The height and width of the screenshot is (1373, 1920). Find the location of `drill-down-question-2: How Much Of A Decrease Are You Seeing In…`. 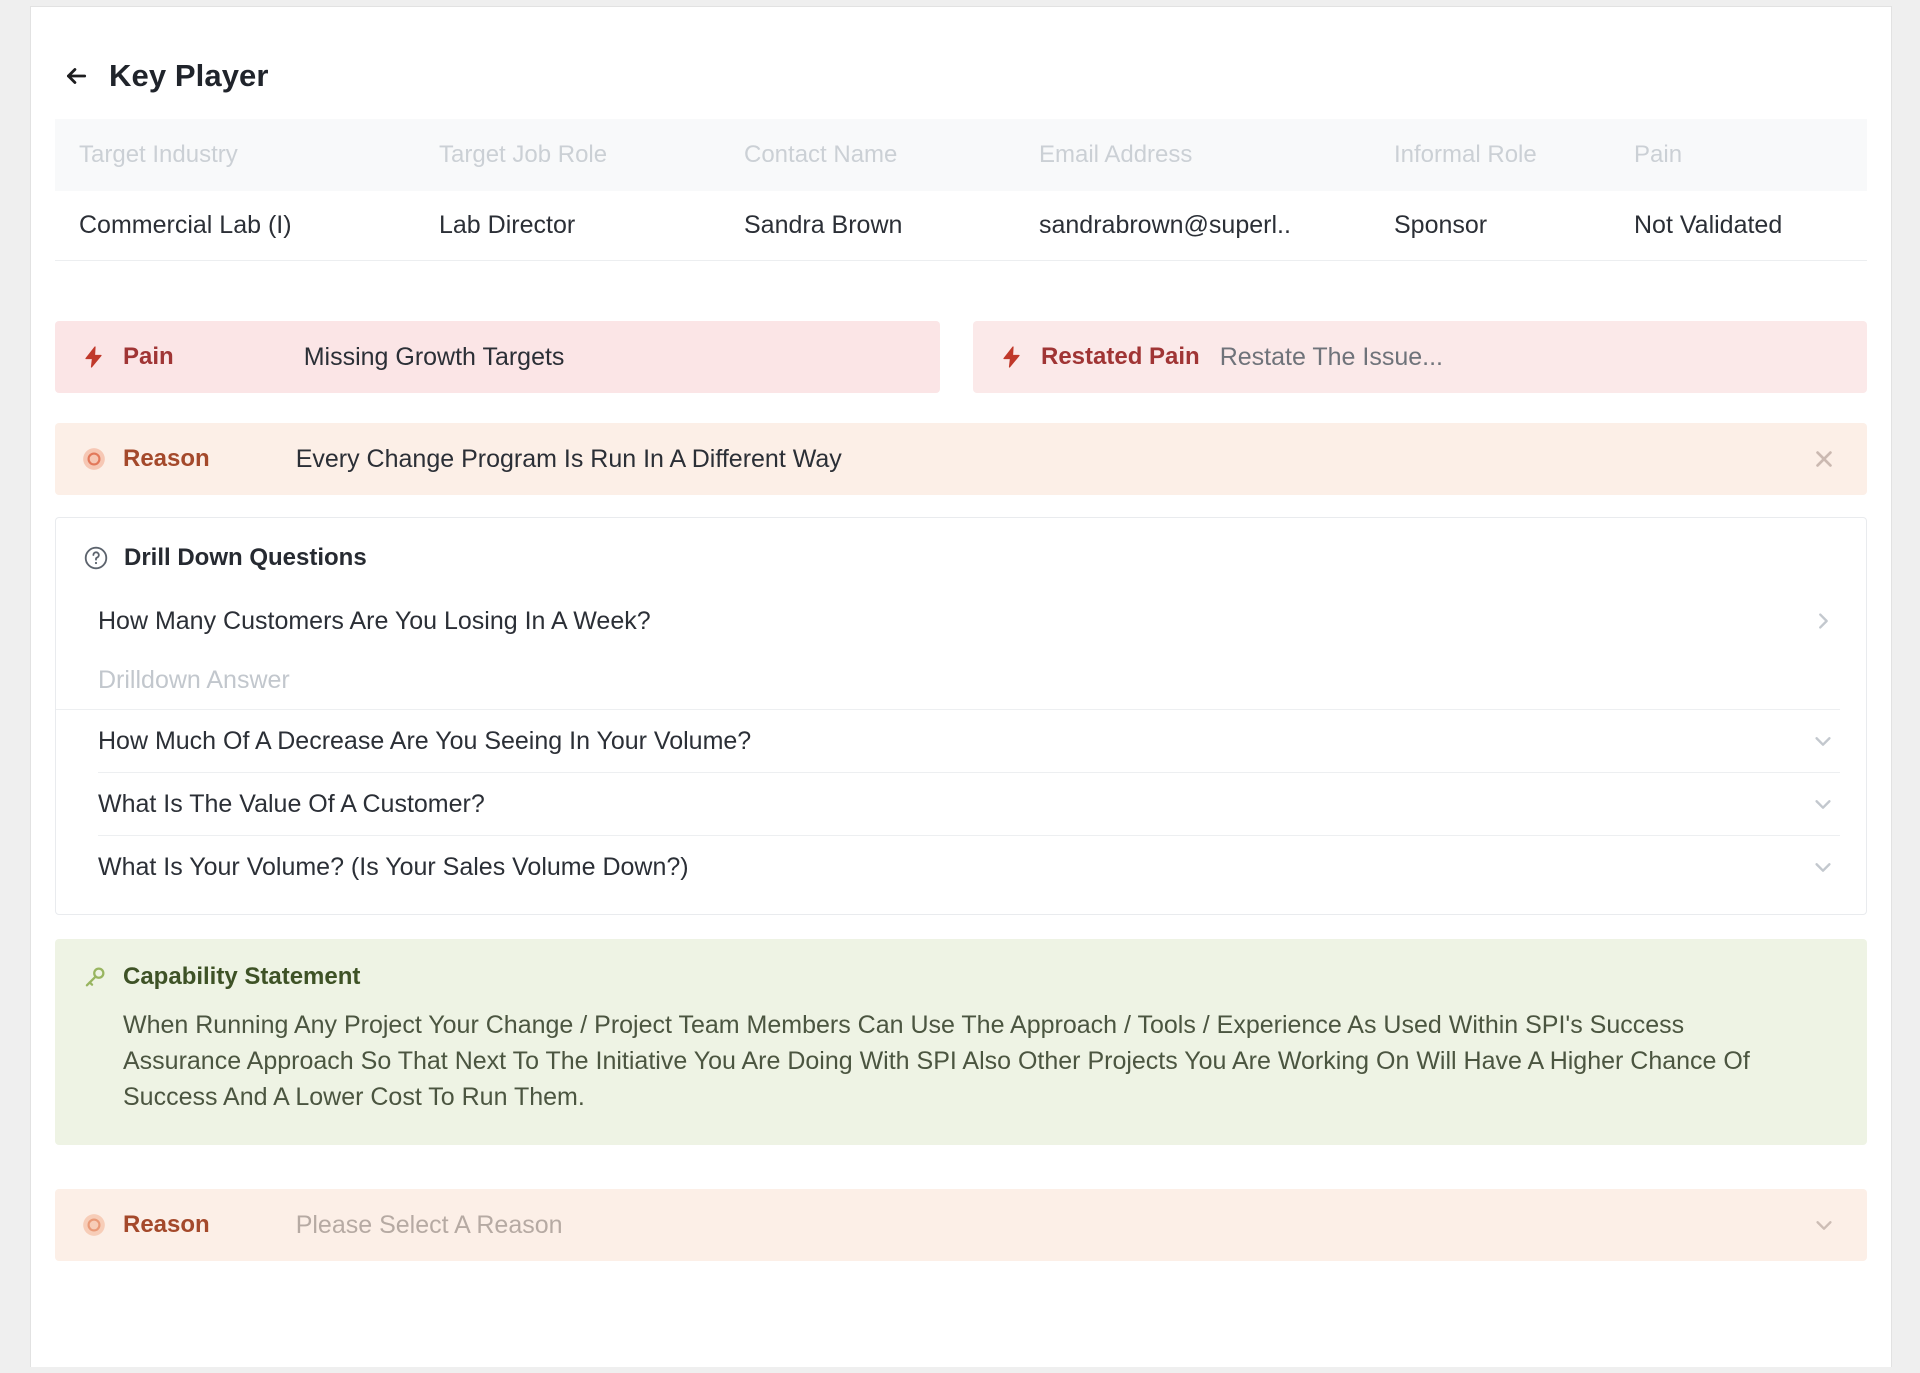

drill-down-question-2: How Much Of A Decrease Are You Seeing In… is located at coordinates (961, 741).